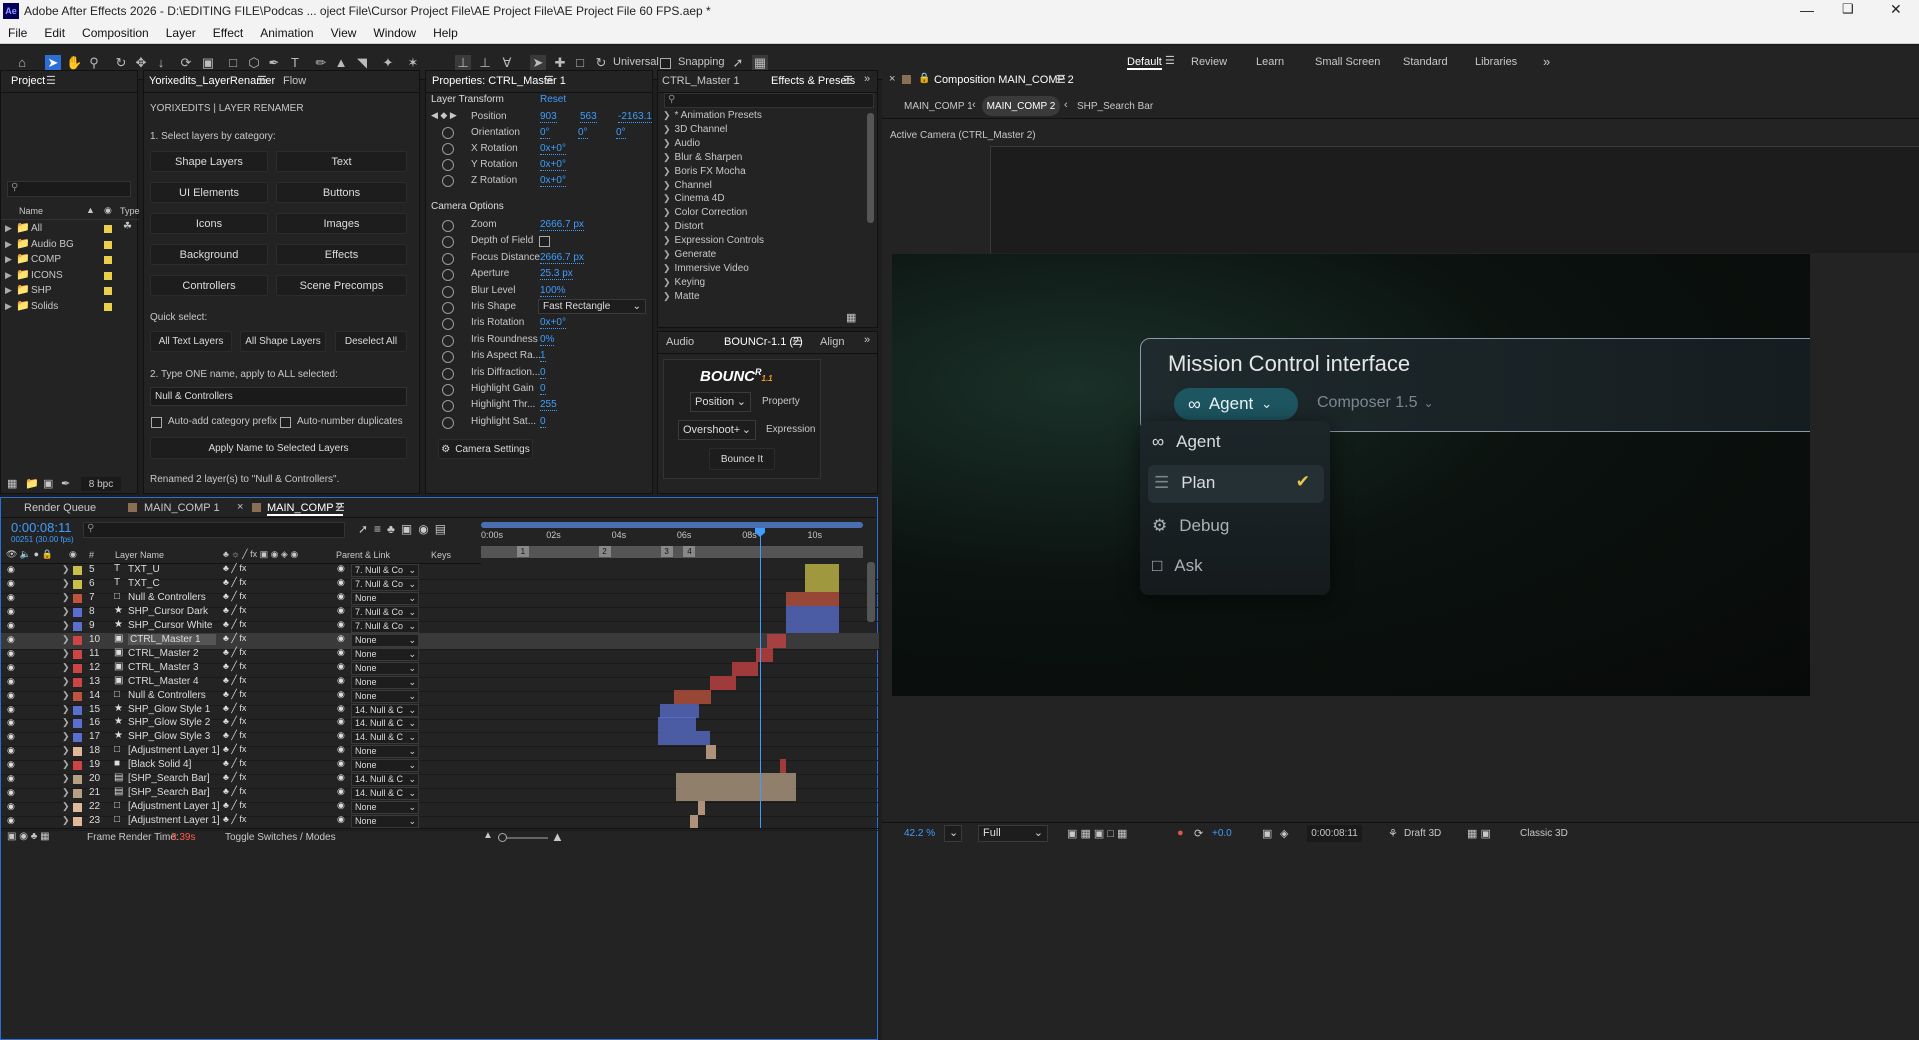 Image resolution: width=1919 pixels, height=1040 pixels. Describe the element at coordinates (161, 63) in the screenshot. I see `dolly-tool-icon: ↓` at that location.